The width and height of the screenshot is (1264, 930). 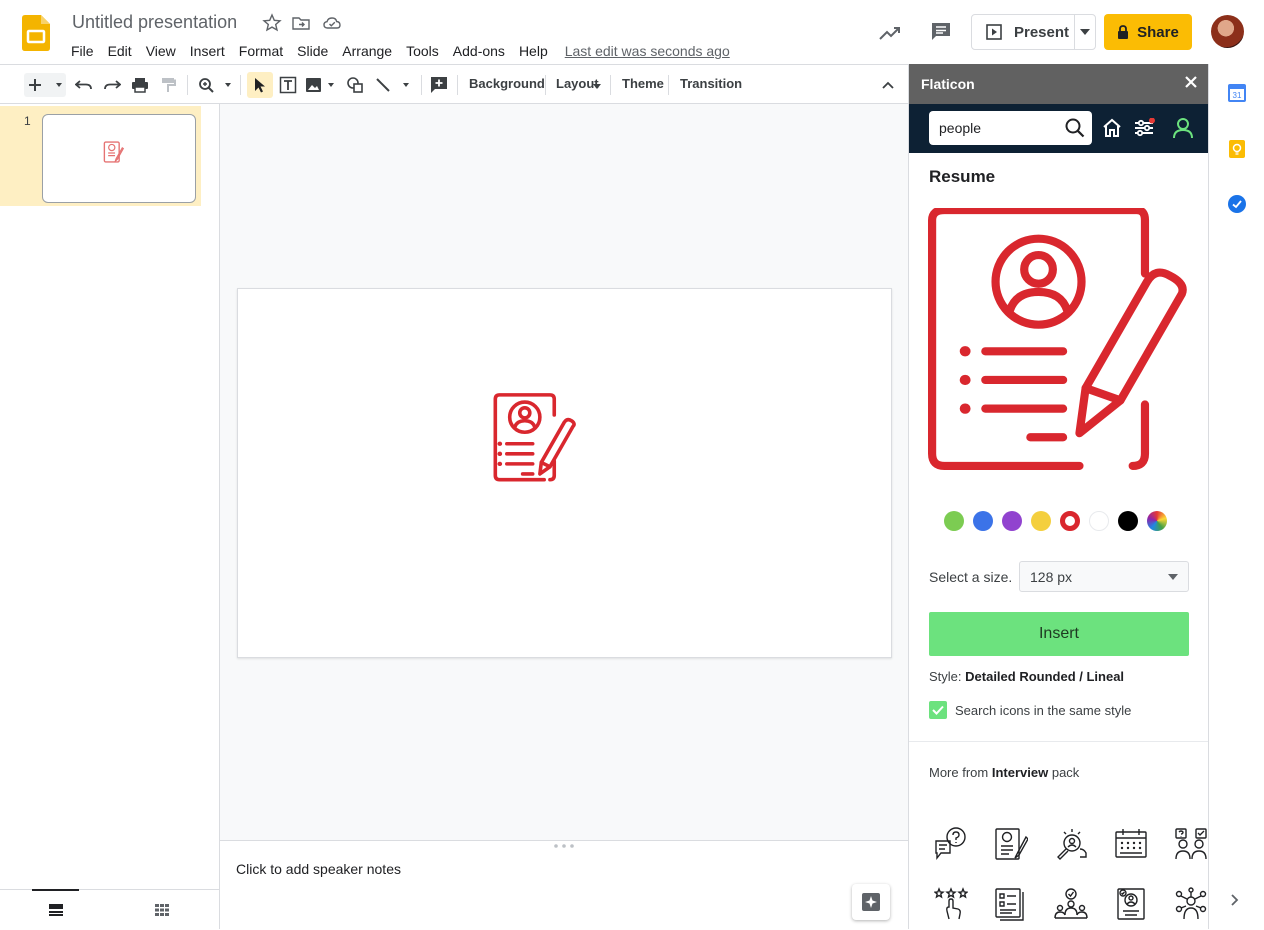 I want to click on profile-check-icon, so click(x=1131, y=901).